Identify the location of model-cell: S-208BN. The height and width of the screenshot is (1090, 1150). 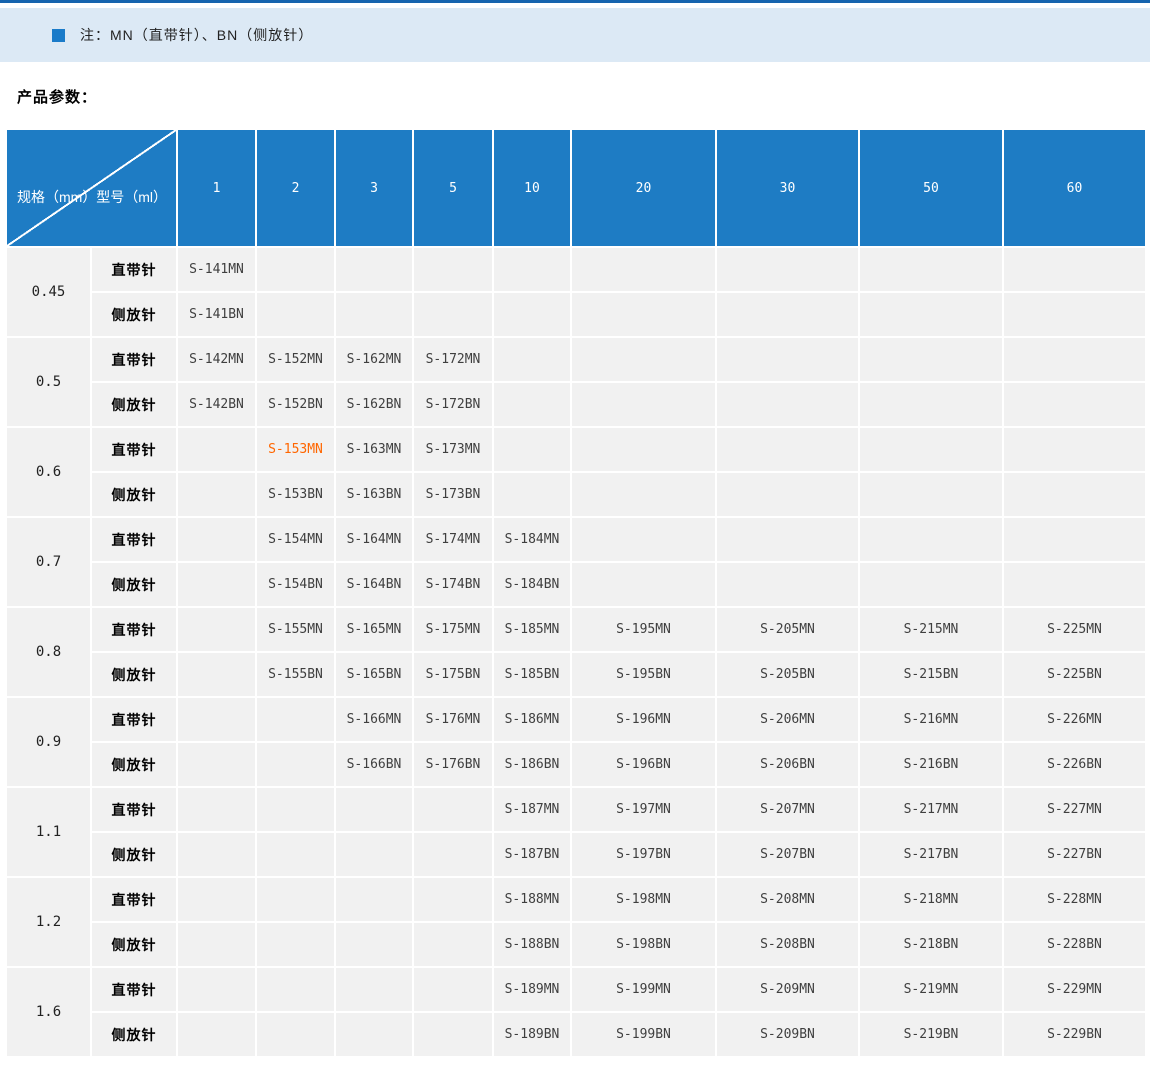
(787, 944).